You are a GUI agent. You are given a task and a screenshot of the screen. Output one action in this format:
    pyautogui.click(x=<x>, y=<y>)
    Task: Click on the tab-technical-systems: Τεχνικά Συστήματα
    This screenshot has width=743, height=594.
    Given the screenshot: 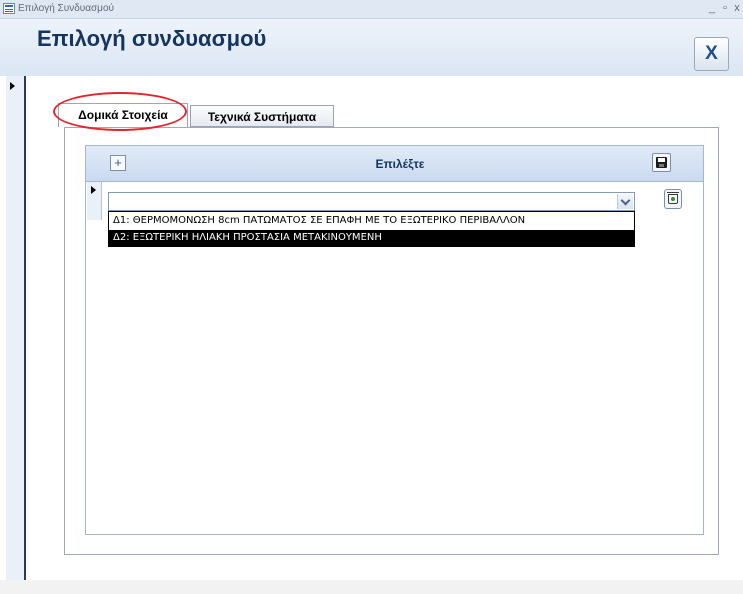 What is the action you would take?
    pyautogui.click(x=262, y=116)
    